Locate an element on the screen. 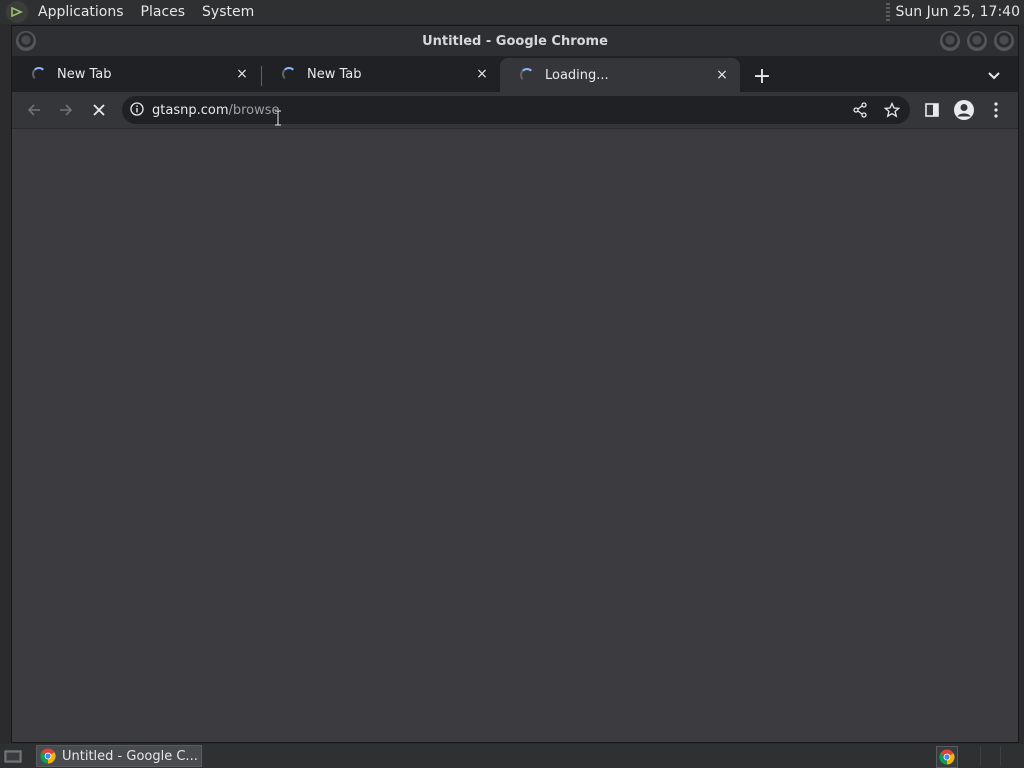  url-path: /browse is located at coordinates (254, 110).